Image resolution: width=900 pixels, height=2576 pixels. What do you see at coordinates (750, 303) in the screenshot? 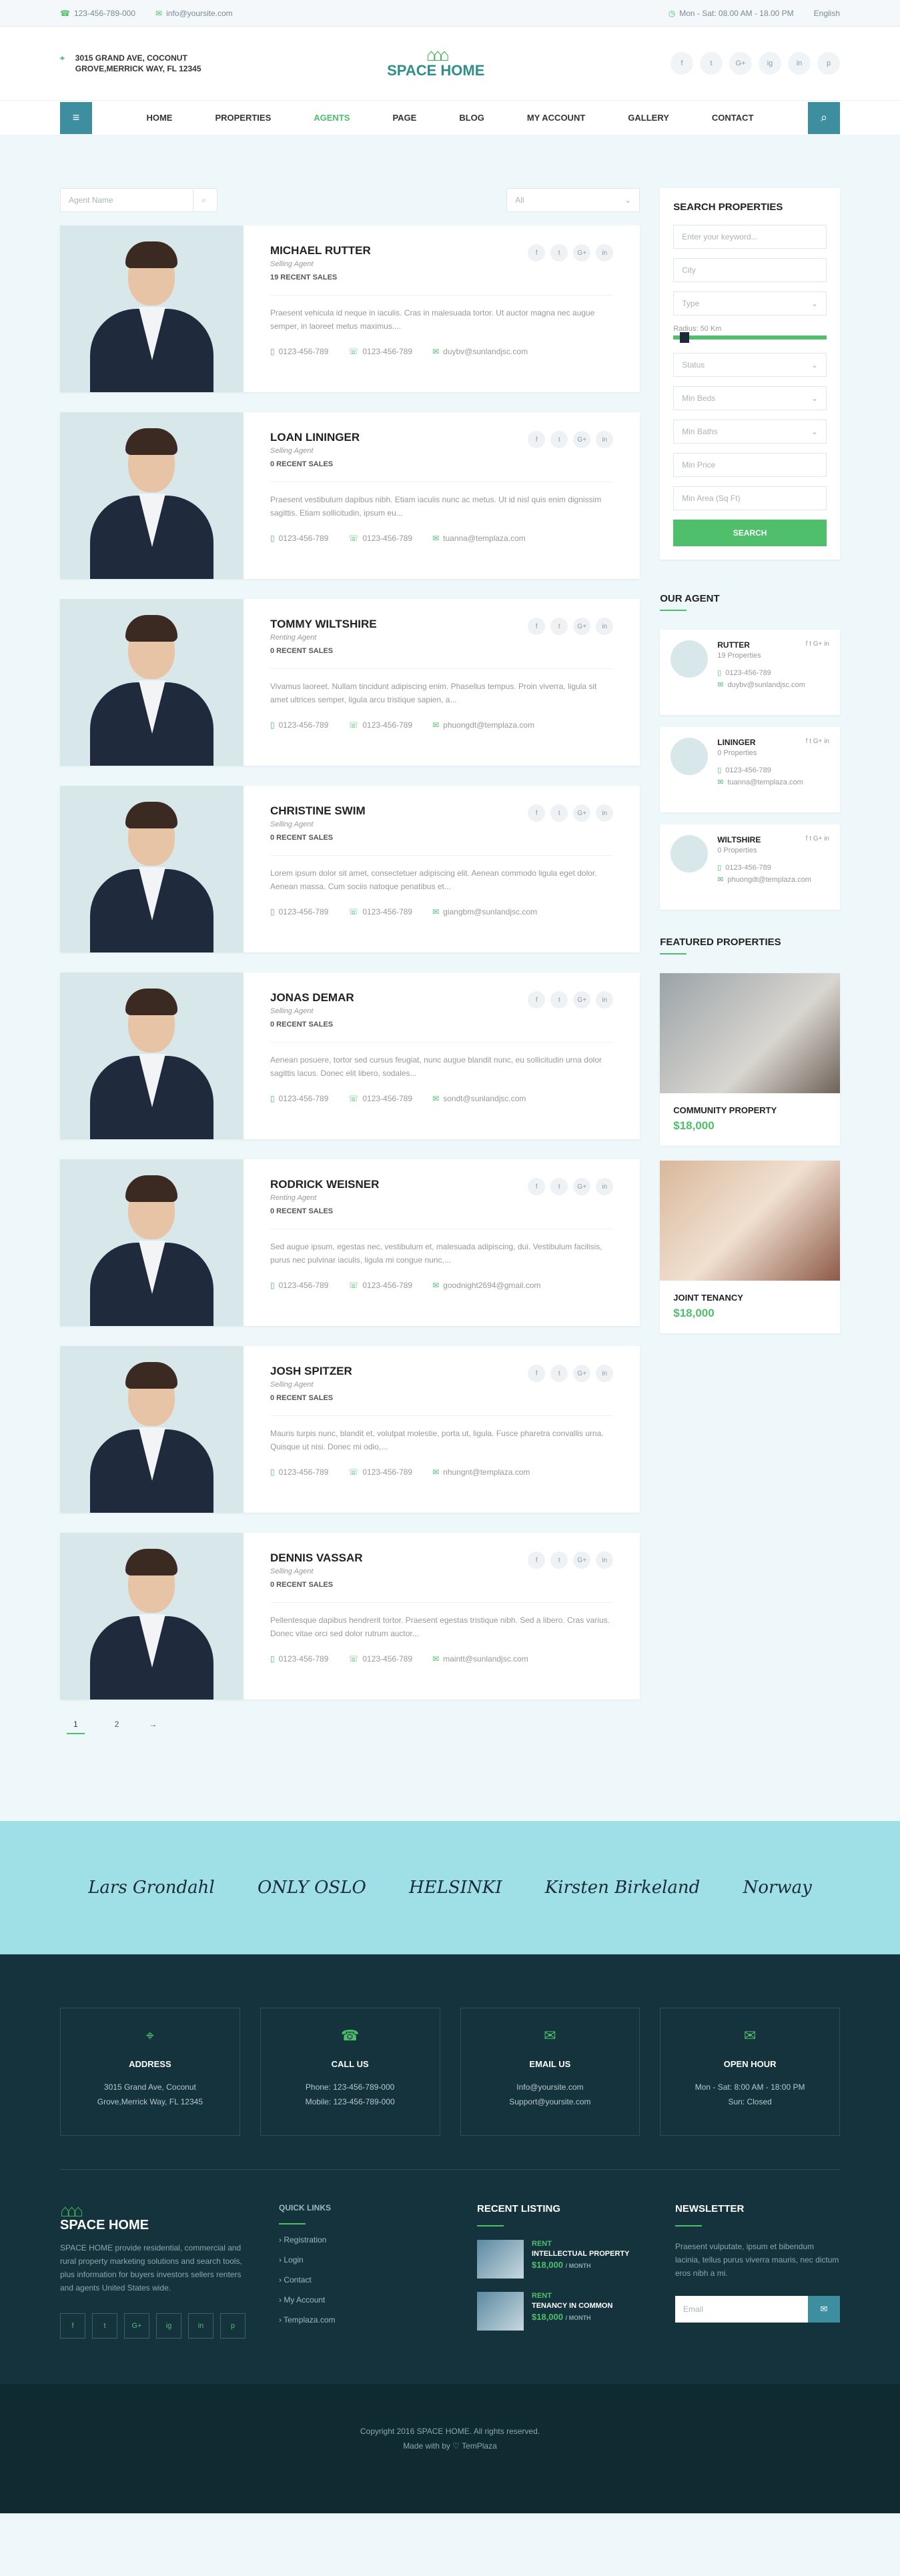
I see `type-select: Type ⌄` at bounding box center [750, 303].